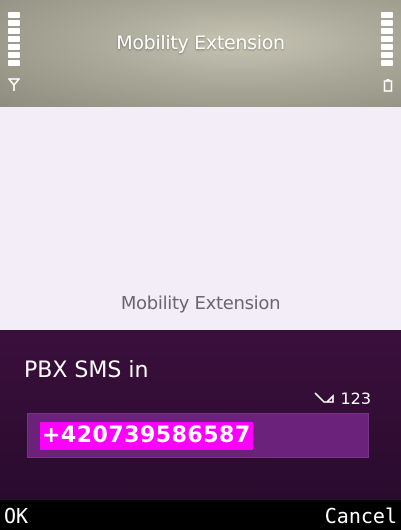 This screenshot has height=530, width=401. I want to click on pen-icon, so click(324, 398).